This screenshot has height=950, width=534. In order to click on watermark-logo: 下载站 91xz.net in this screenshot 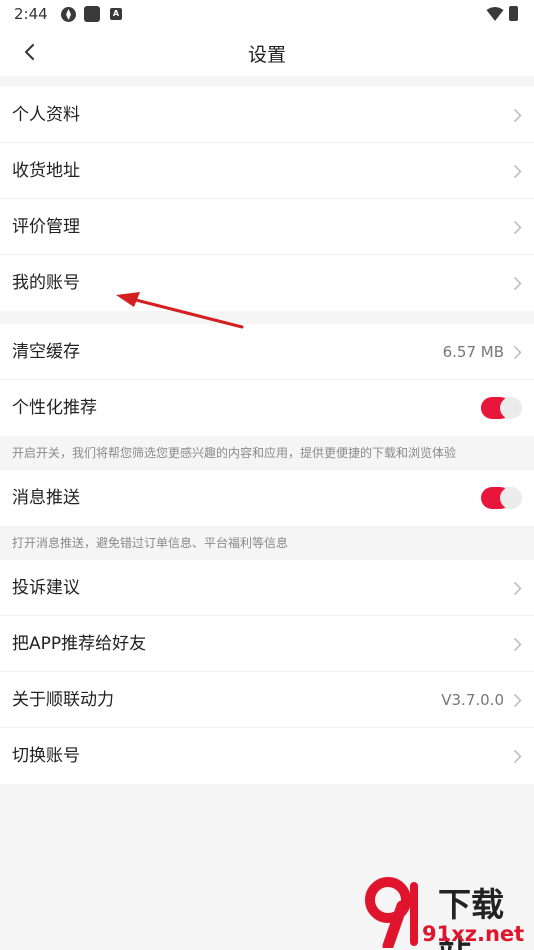, I will do `click(446, 911)`.